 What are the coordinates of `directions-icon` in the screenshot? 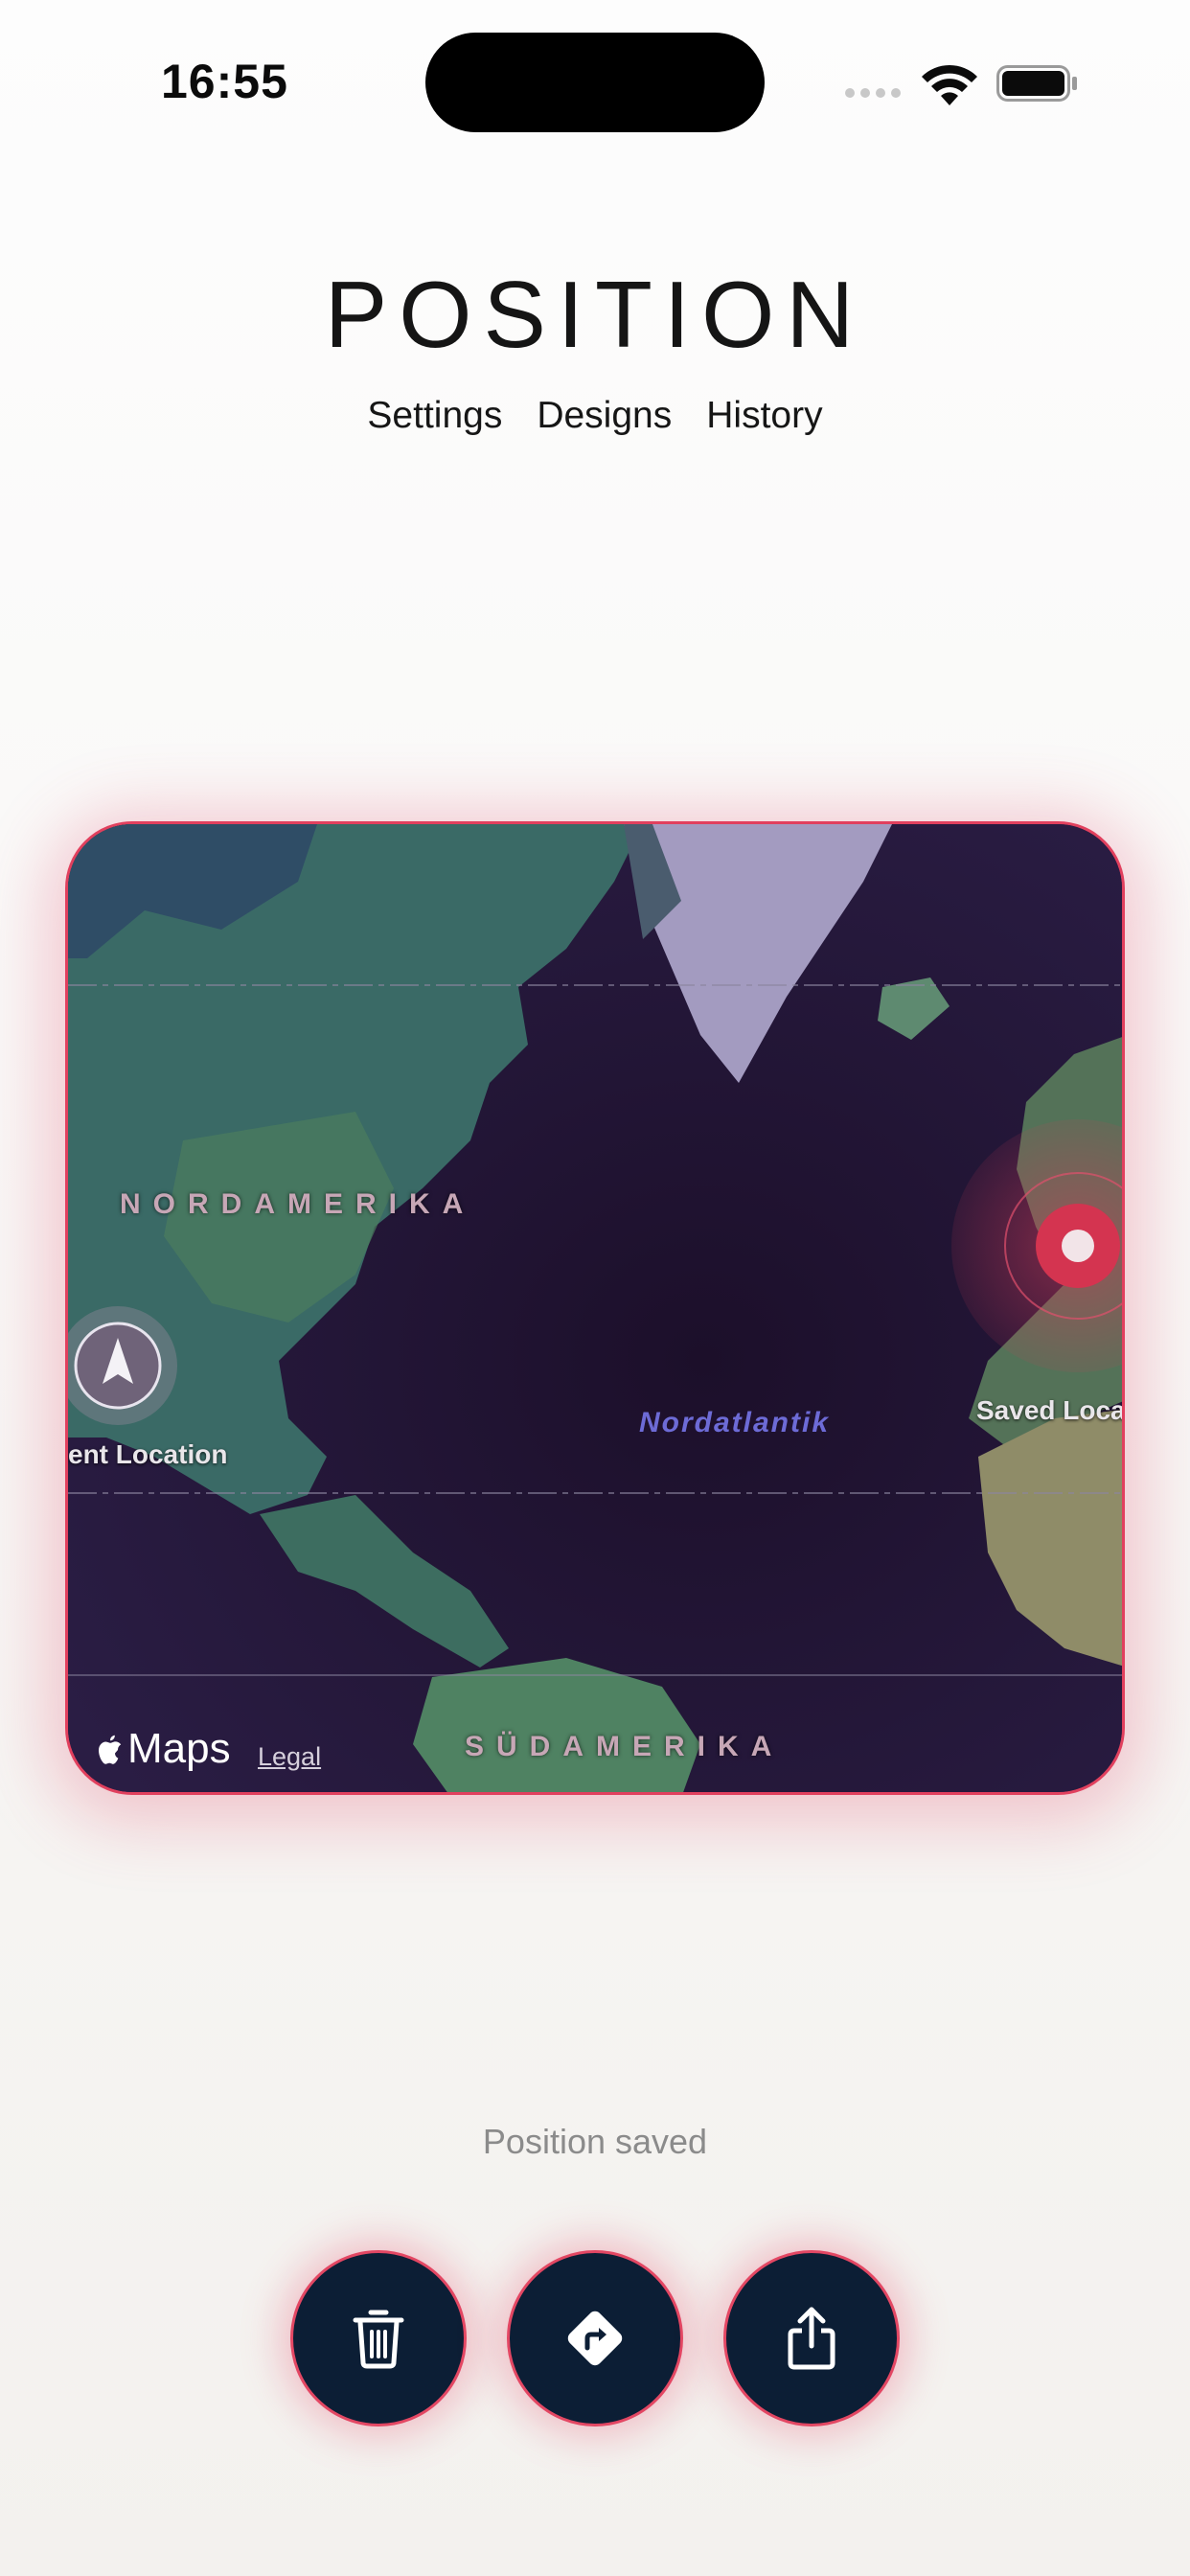 It's located at (595, 2338).